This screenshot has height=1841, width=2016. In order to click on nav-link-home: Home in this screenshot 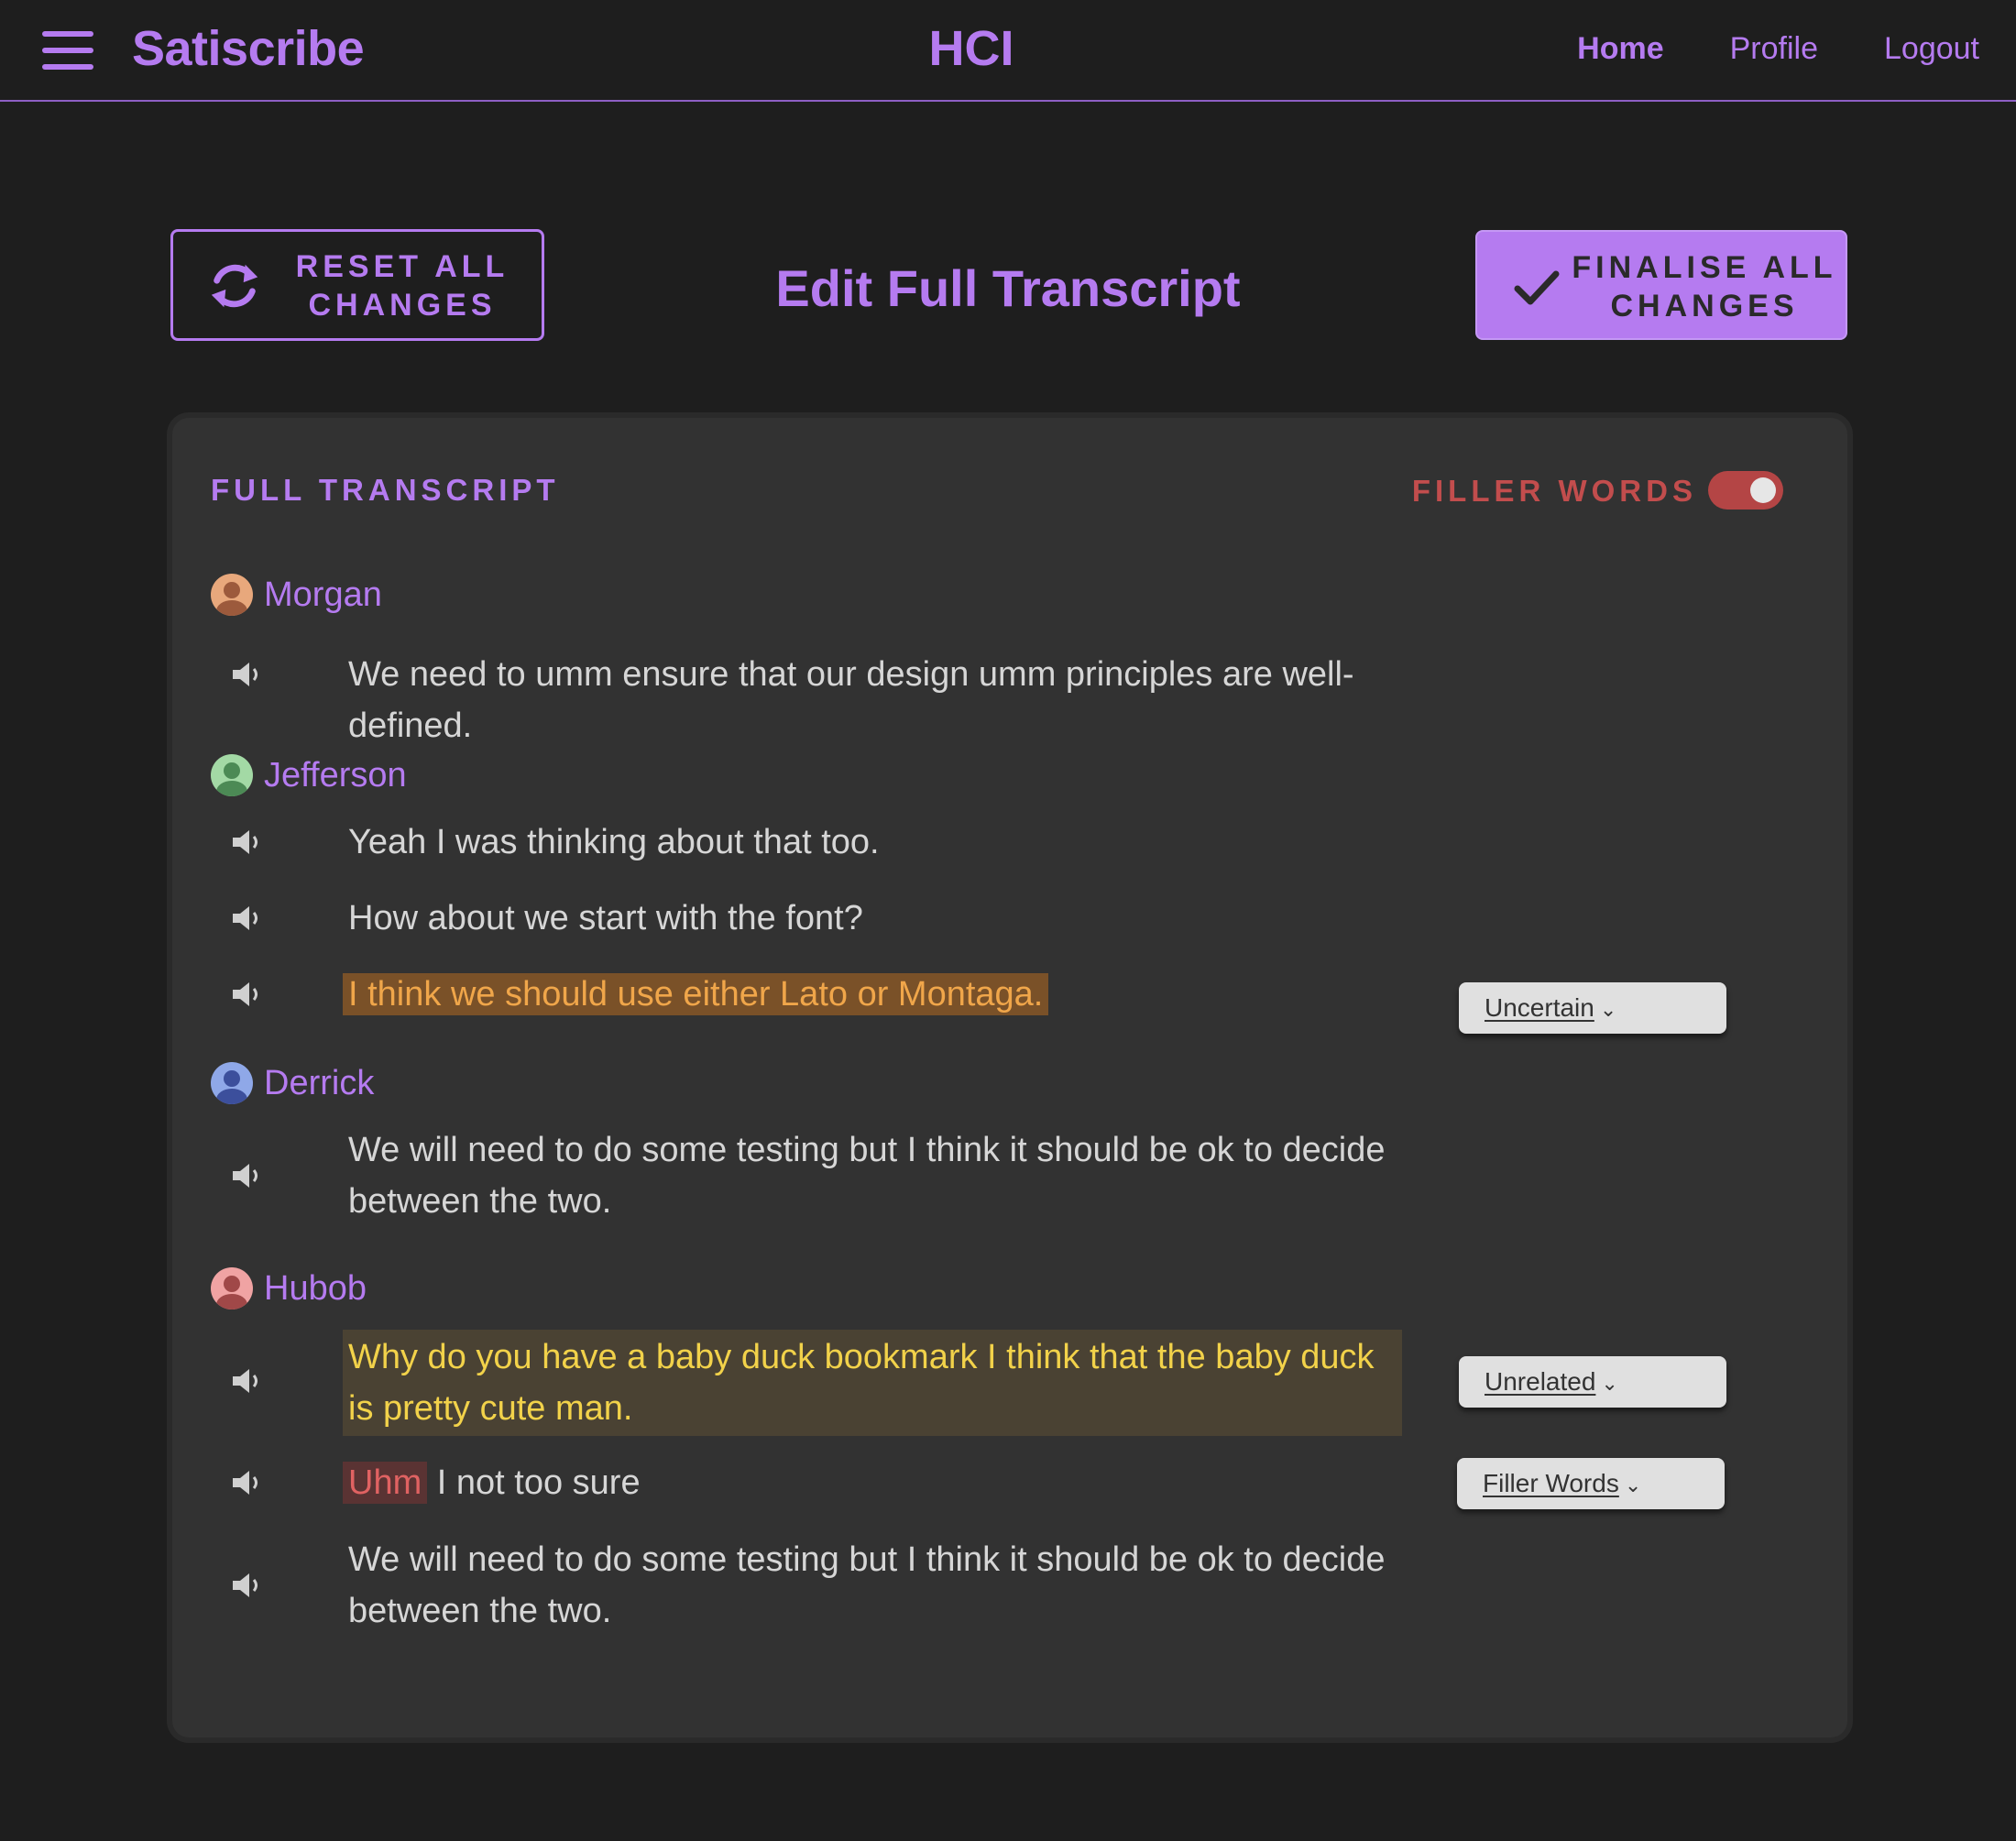, I will do `click(1620, 49)`.